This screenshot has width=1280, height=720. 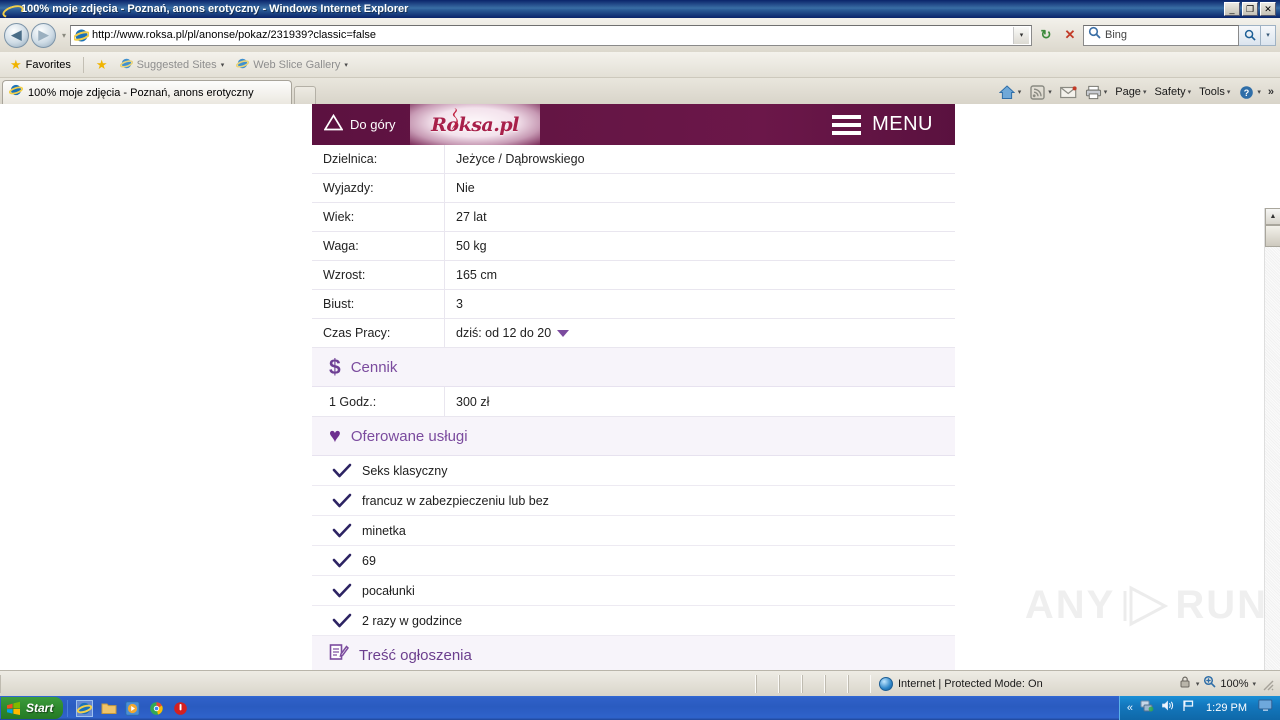 What do you see at coordinates (16, 35) in the screenshot?
I see `back-button: ◀` at bounding box center [16, 35].